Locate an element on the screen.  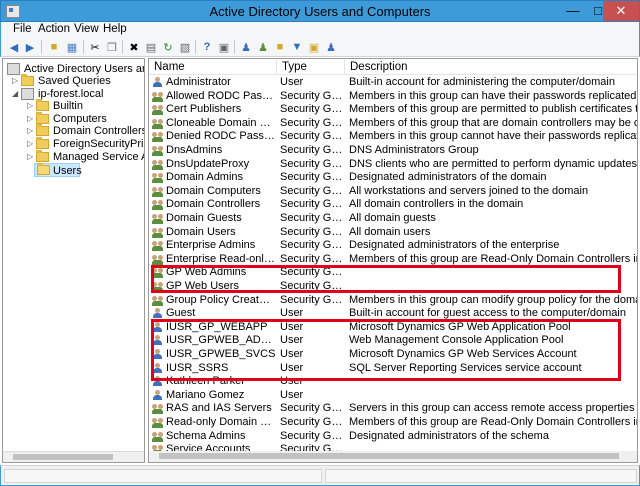
item-description: All domain guests is located at coordinates (392, 218).